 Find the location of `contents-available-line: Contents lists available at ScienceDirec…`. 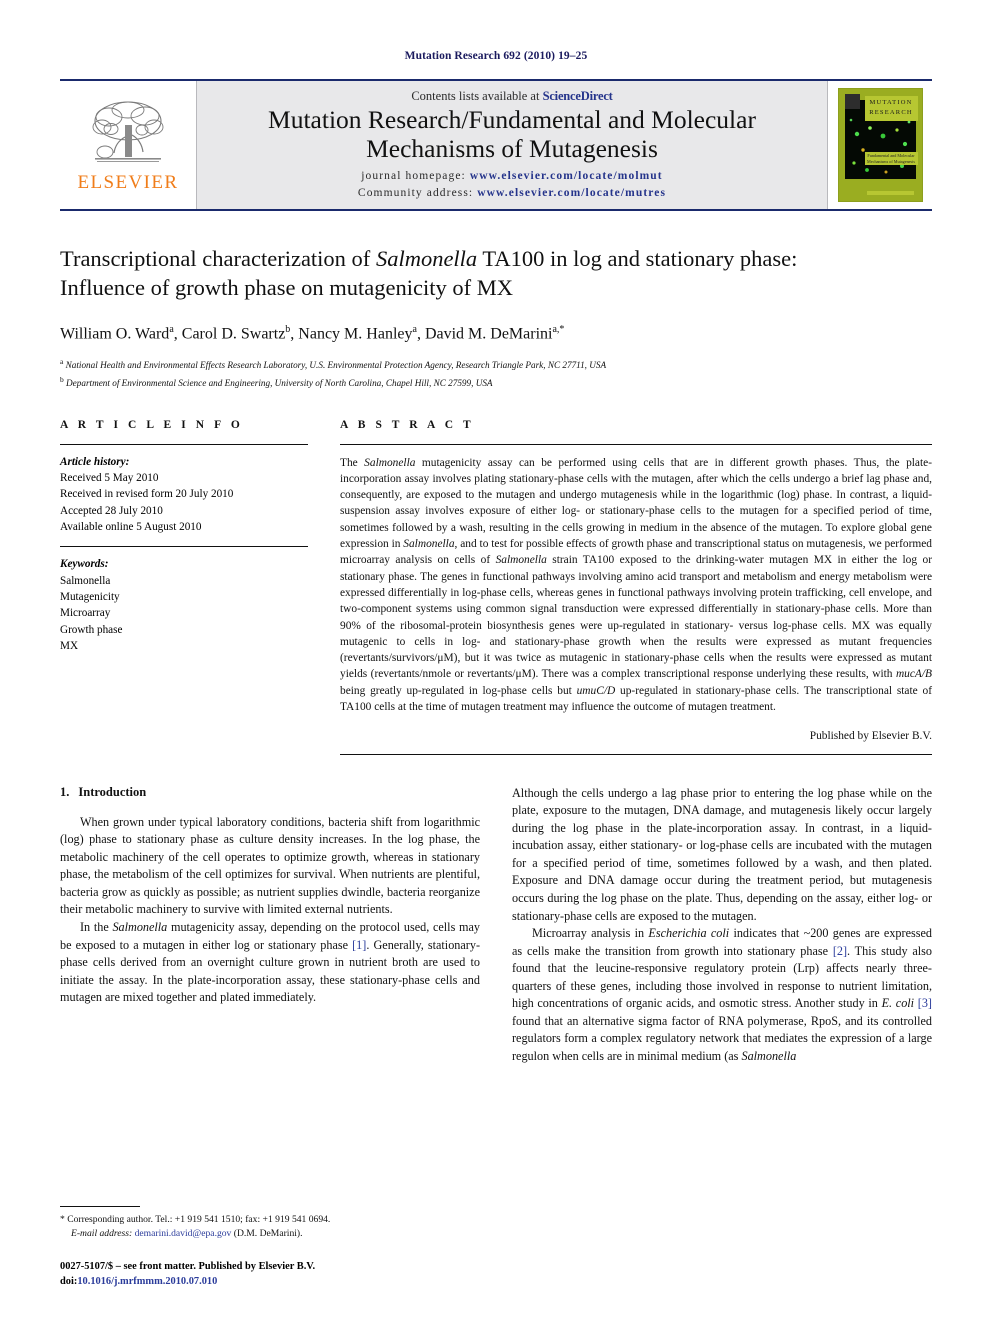

contents-available-line: Contents lists available at ScienceDirec… is located at coordinates (512, 96).